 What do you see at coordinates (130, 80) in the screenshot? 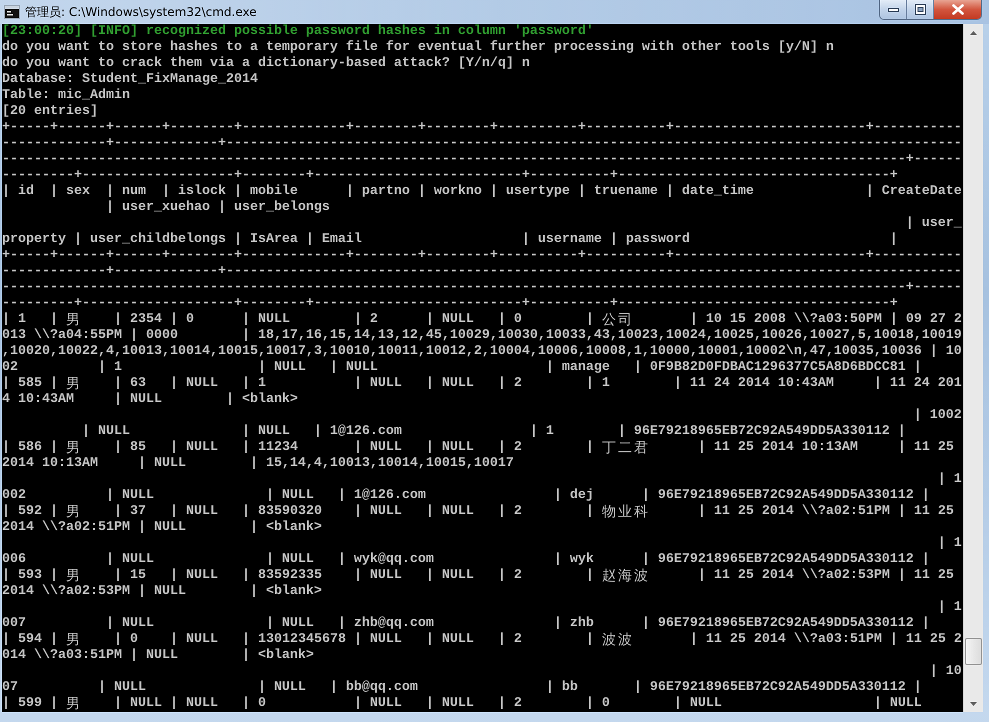
I see `console-line: Database: Student_FixManage_2014` at bounding box center [130, 80].